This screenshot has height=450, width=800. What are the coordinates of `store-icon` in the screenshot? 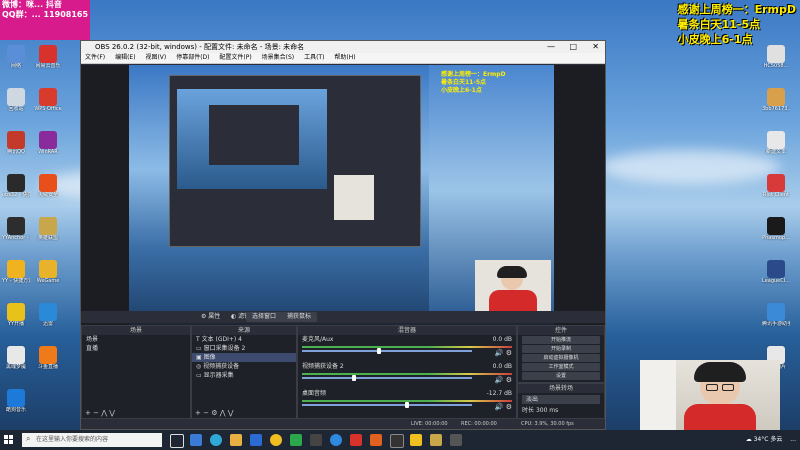 It's located at (256, 440).